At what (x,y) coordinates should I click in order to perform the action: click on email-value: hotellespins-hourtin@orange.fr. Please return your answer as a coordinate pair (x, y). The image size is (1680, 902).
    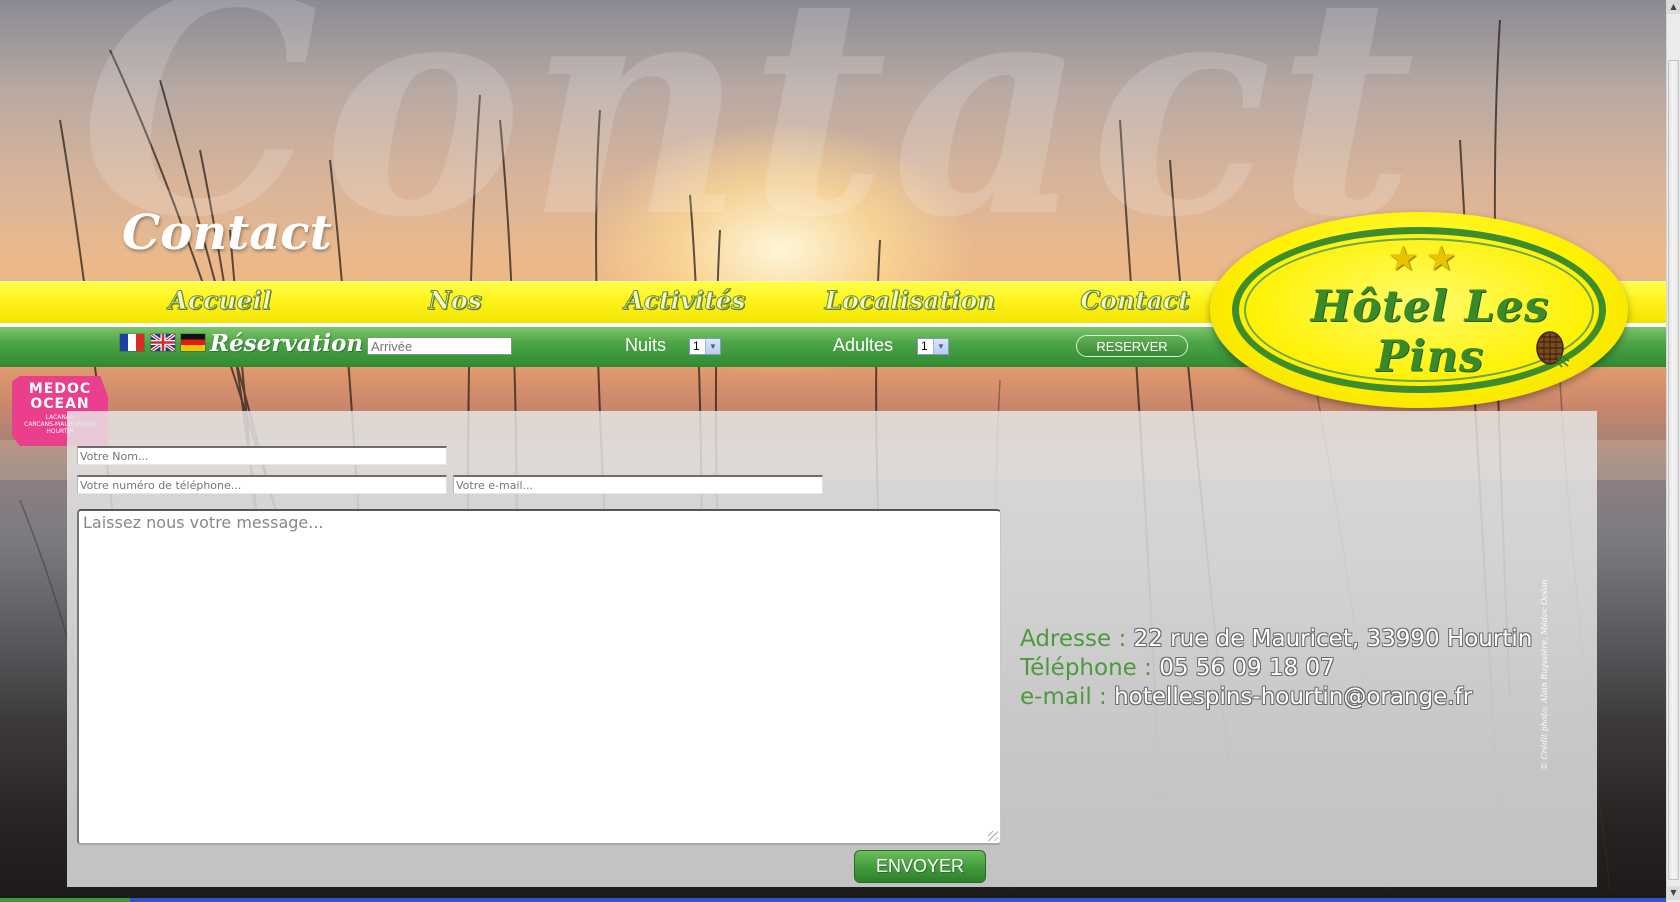
    Looking at the image, I should click on (1293, 697).